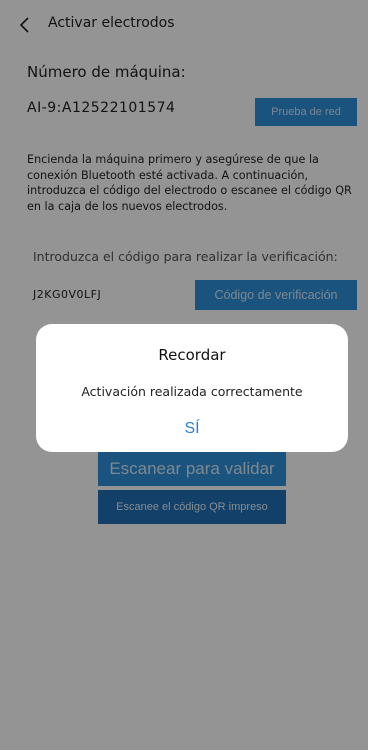  I want to click on dialog-title: Recordar, so click(192, 355).